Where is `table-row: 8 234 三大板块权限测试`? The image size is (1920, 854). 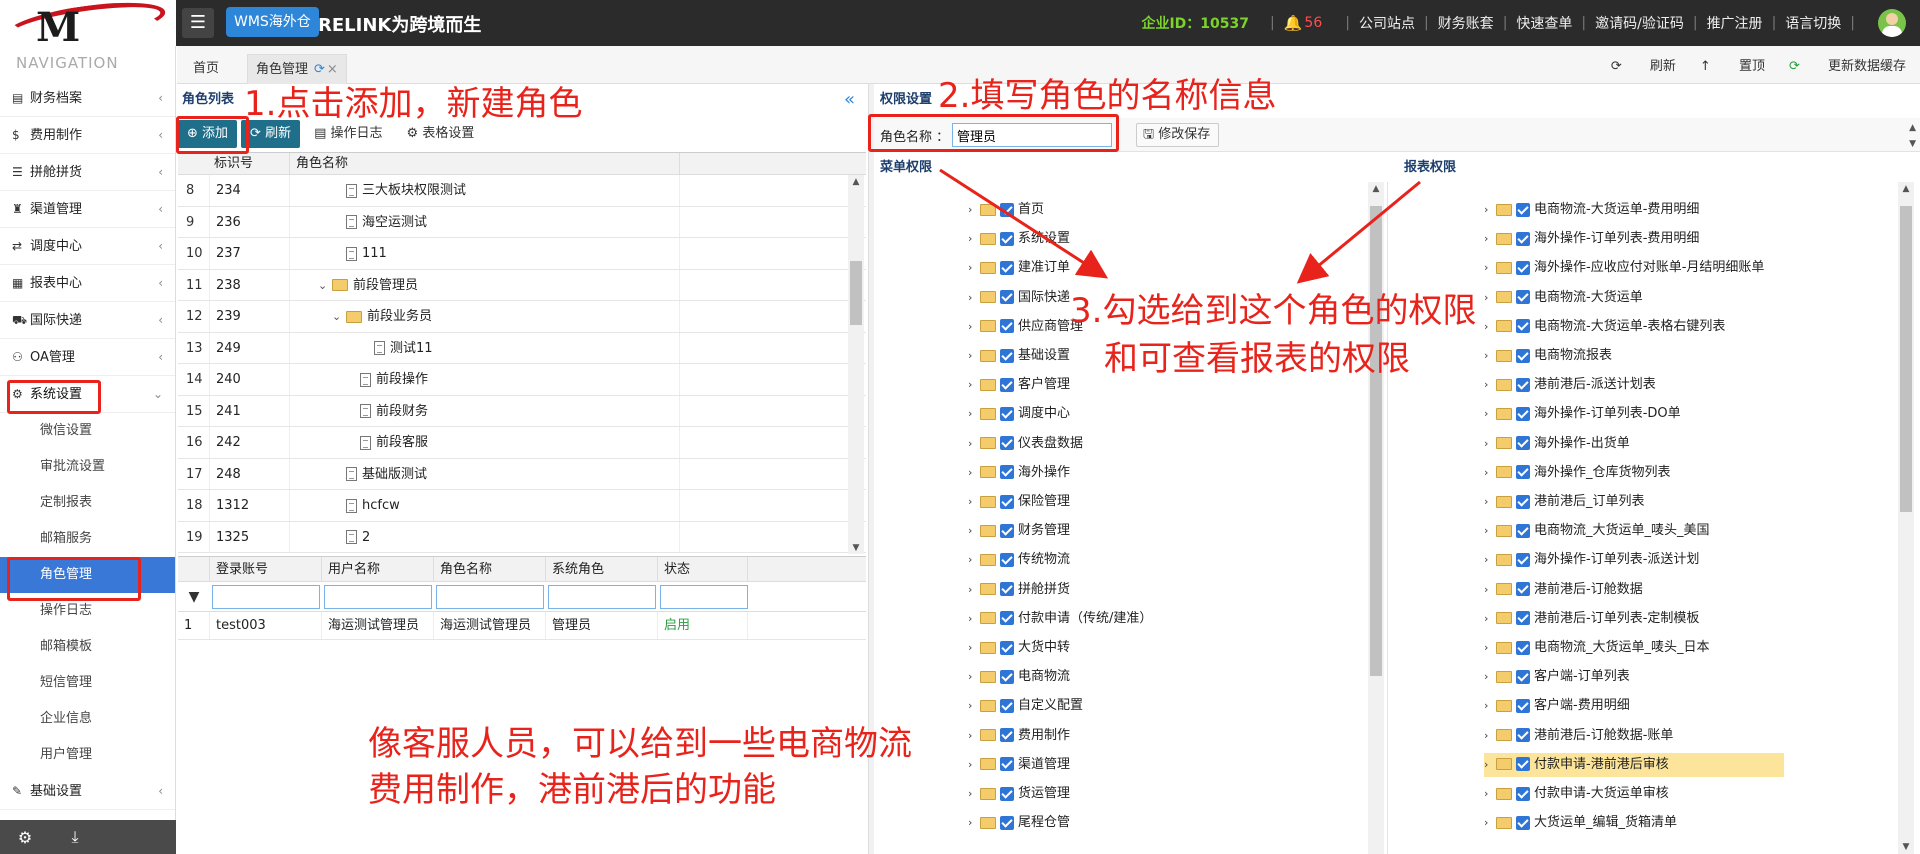
table-row: 8 234 三大板块权限测试 is located at coordinates (522, 191).